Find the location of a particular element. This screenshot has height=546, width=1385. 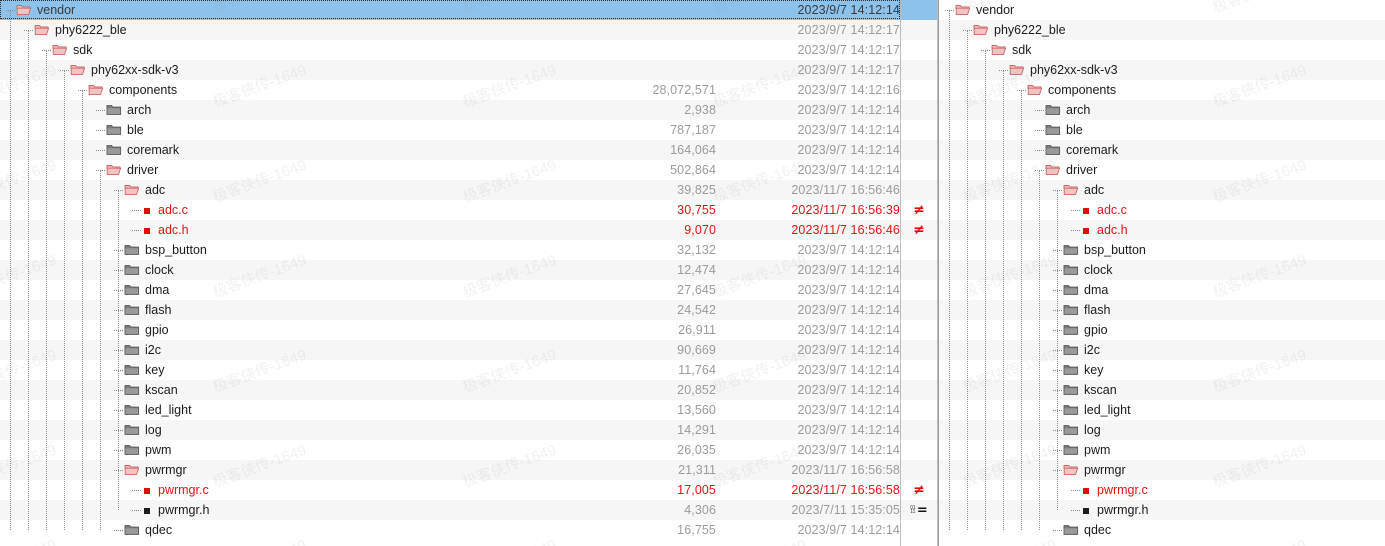

table-row: pwrmgr.c is located at coordinates (1162, 490).